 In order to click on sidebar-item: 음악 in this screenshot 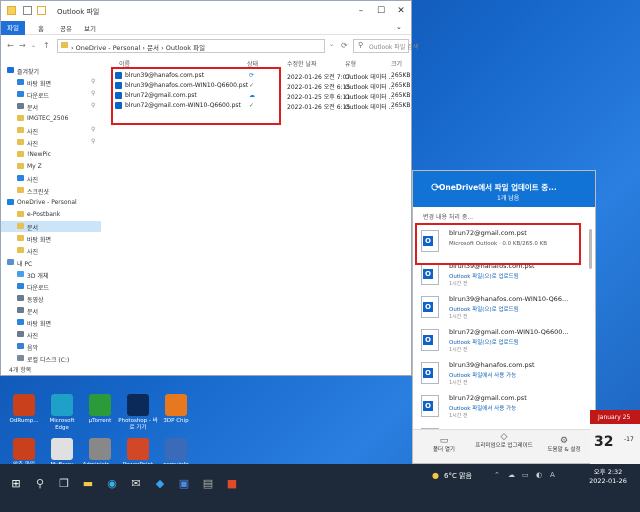, I will do `click(51, 346)`.